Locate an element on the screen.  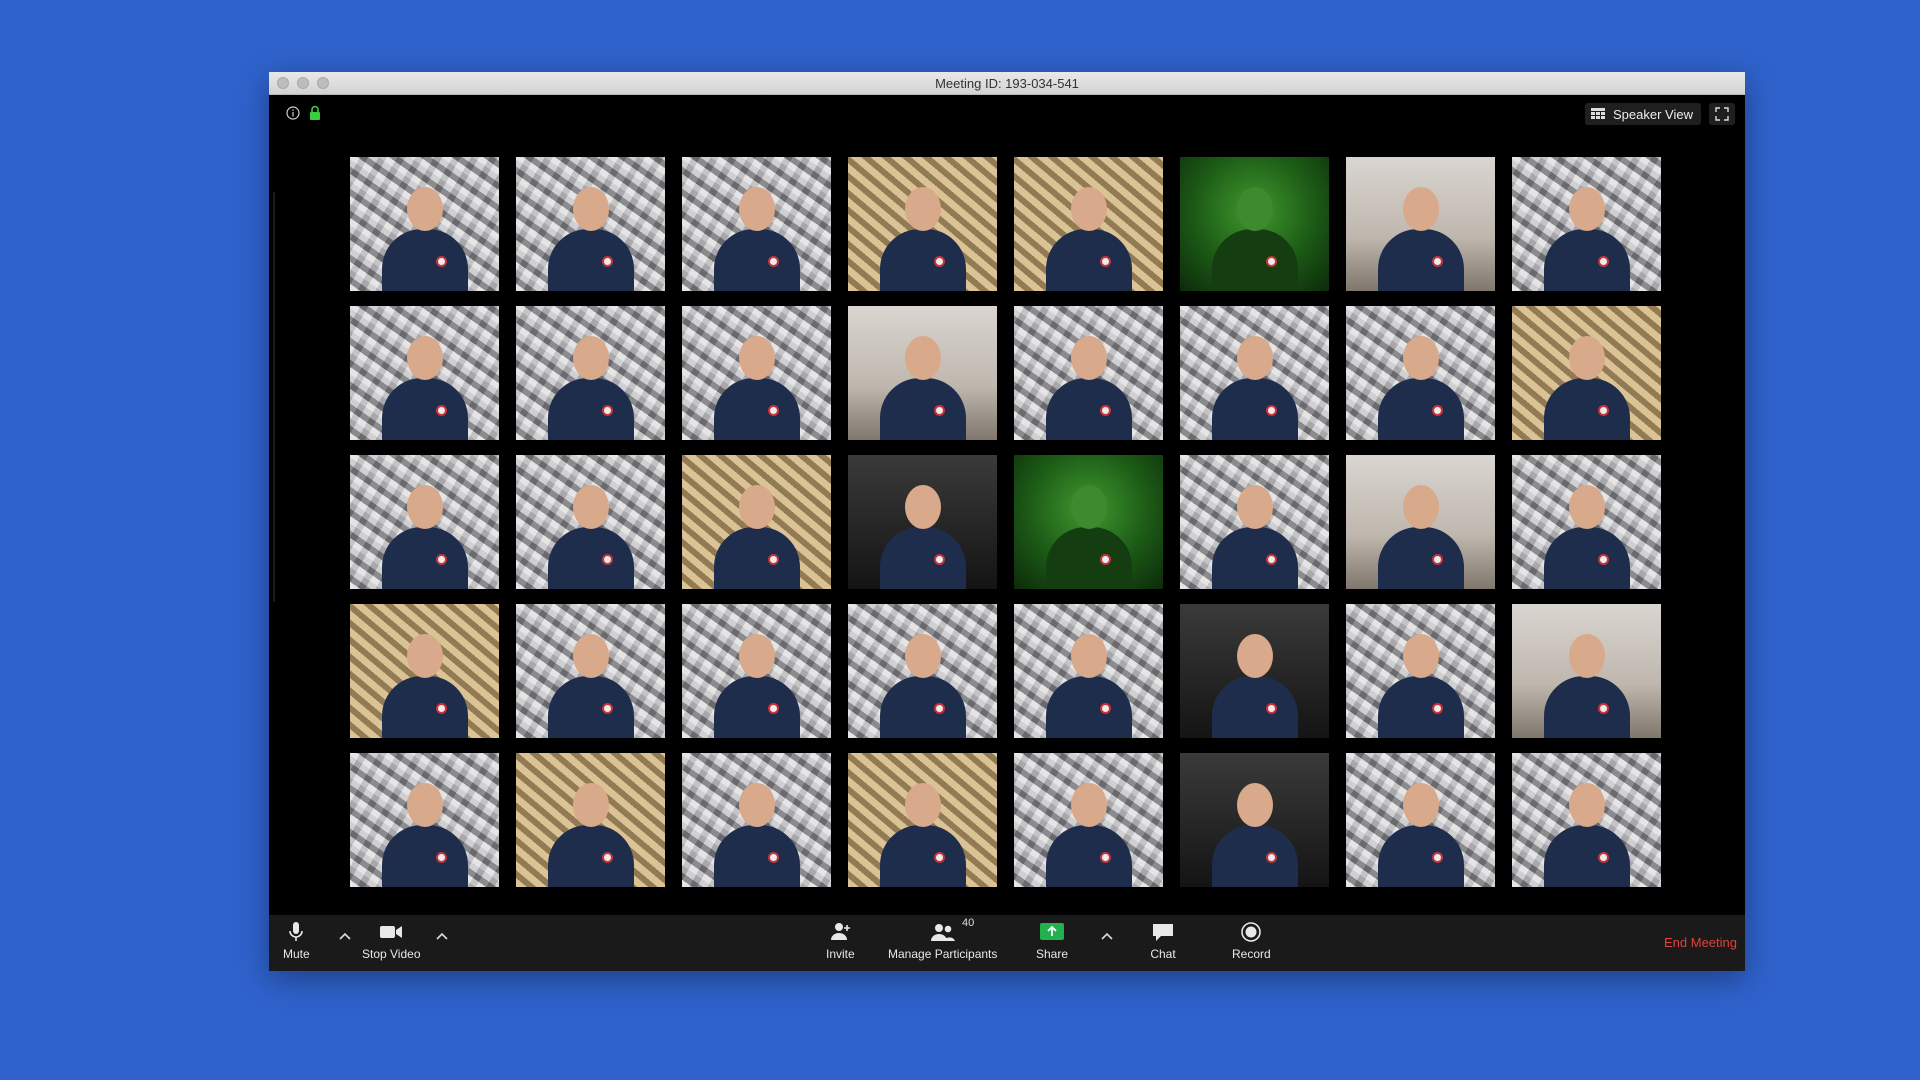
lock-icon is located at coordinates (315, 113).